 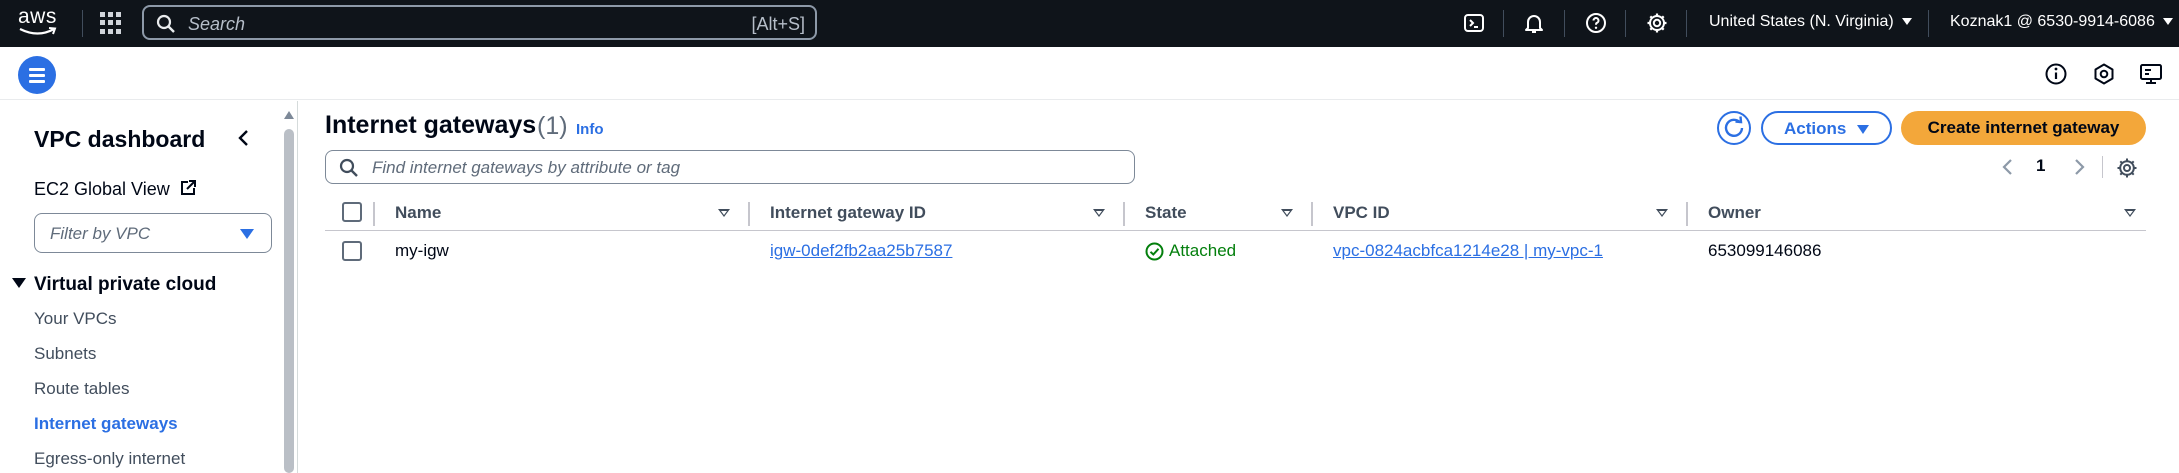 I want to click on page-title: Internet gateways, so click(x=431, y=125).